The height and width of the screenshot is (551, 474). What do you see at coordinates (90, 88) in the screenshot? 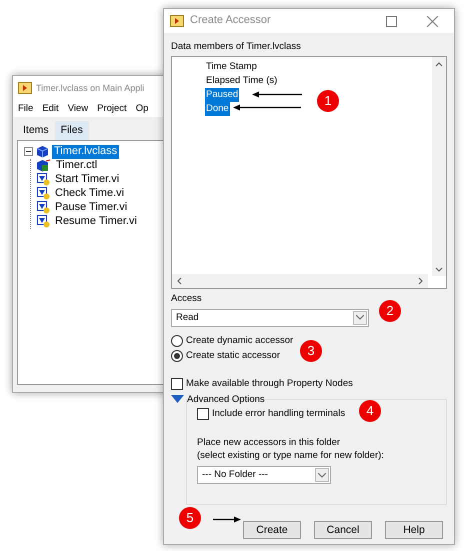
I see `window-title: Timer.lvclass on Main Appli` at bounding box center [90, 88].